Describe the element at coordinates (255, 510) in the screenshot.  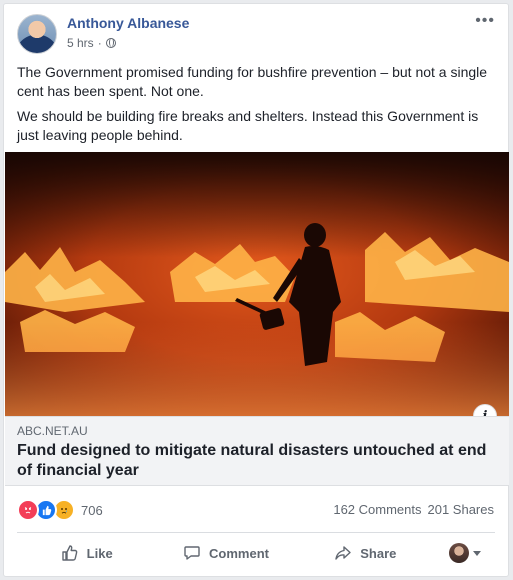
I see `post-stats: 706 162 Comments 201 Shares` at that location.